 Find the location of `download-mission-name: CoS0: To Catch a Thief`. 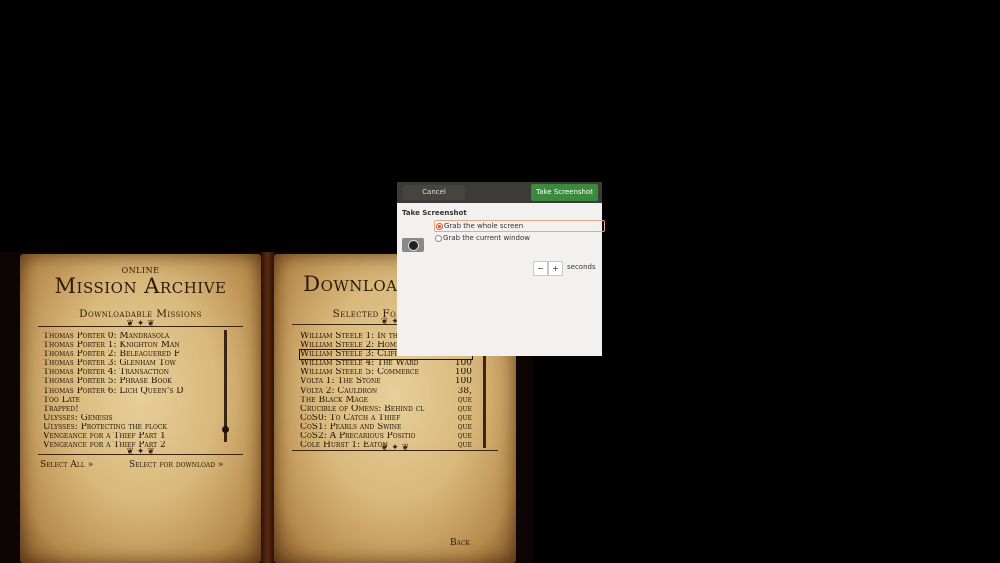

download-mission-name: CoS0: To Catch a Thief is located at coordinates (350, 418).